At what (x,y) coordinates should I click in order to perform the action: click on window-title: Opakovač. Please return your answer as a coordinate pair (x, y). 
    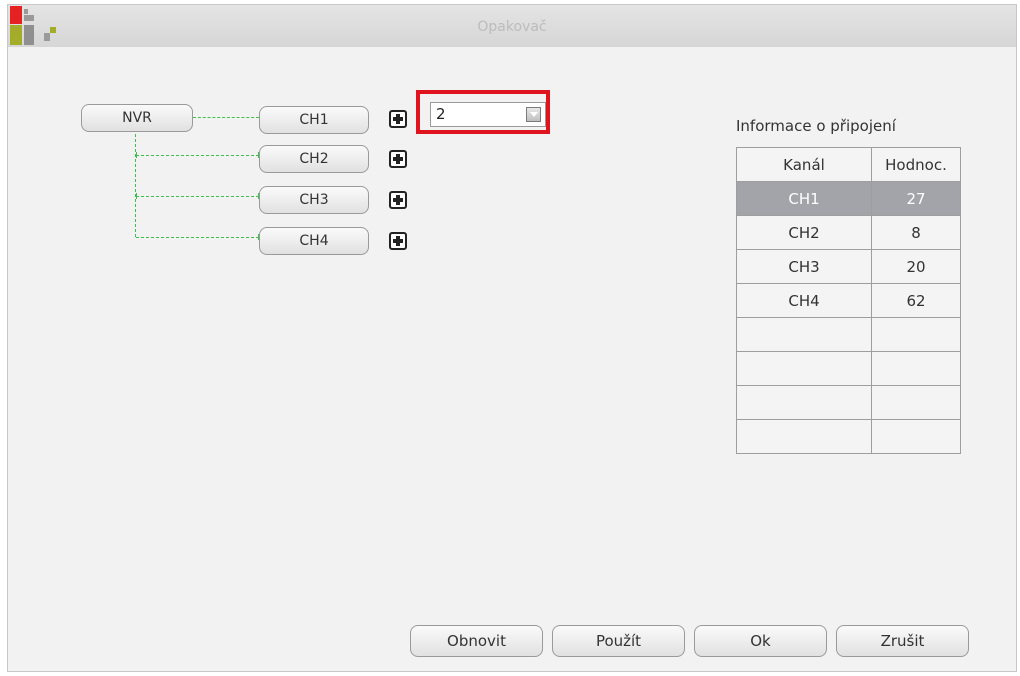
    Looking at the image, I should click on (512, 27).